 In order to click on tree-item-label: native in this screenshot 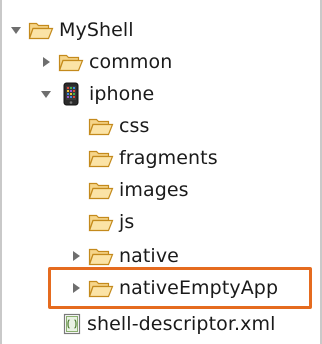, I will do `click(149, 256)`.